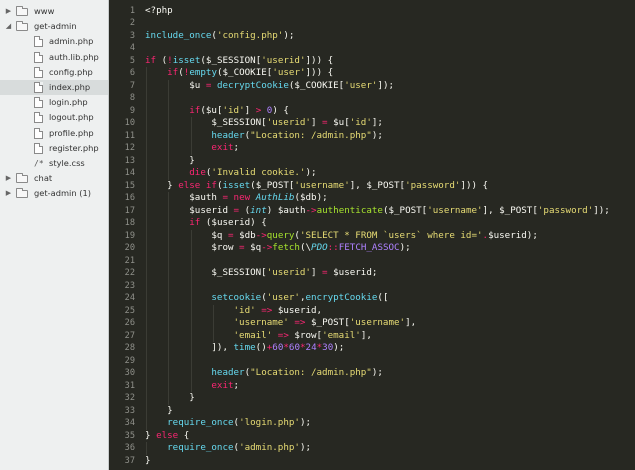  What do you see at coordinates (286, 210) in the screenshot?
I see `code-token: ) $auth` at bounding box center [286, 210].